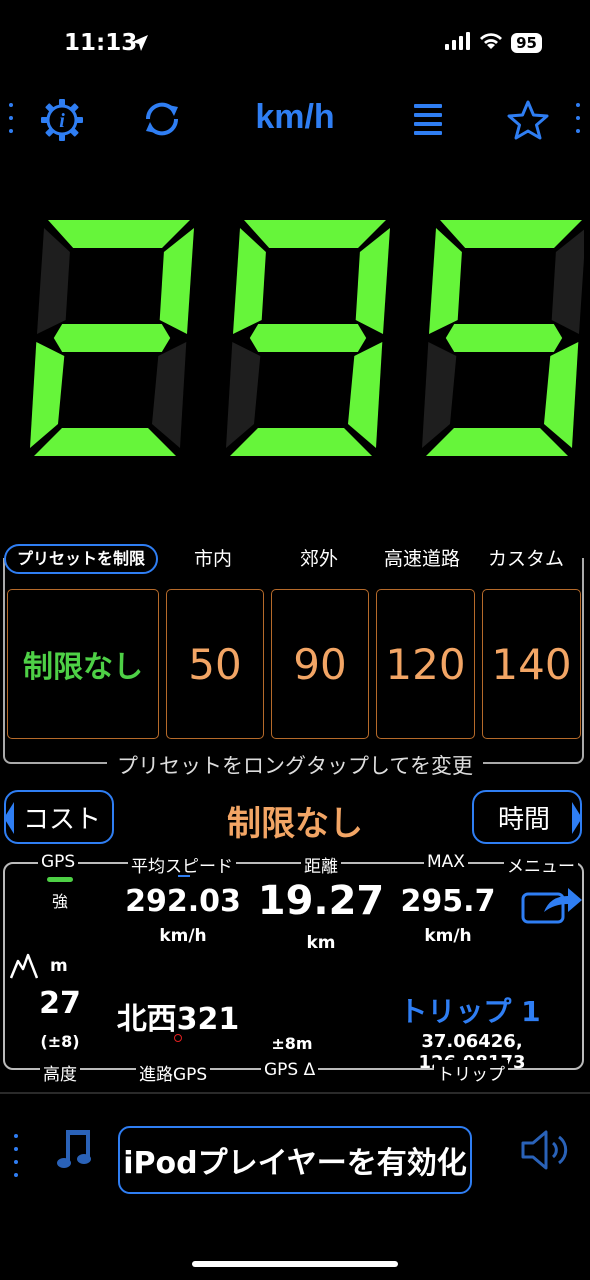 The image size is (590, 1280). I want to click on preset-header-suburb: 郊外, so click(319, 557).